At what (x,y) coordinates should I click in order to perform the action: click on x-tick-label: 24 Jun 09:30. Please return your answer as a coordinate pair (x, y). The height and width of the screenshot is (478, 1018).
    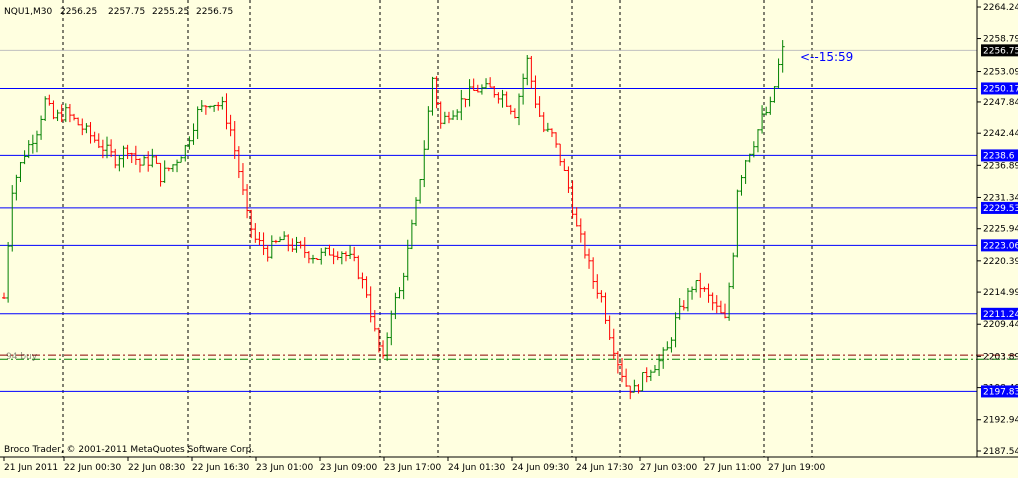
    Looking at the image, I should click on (540, 468).